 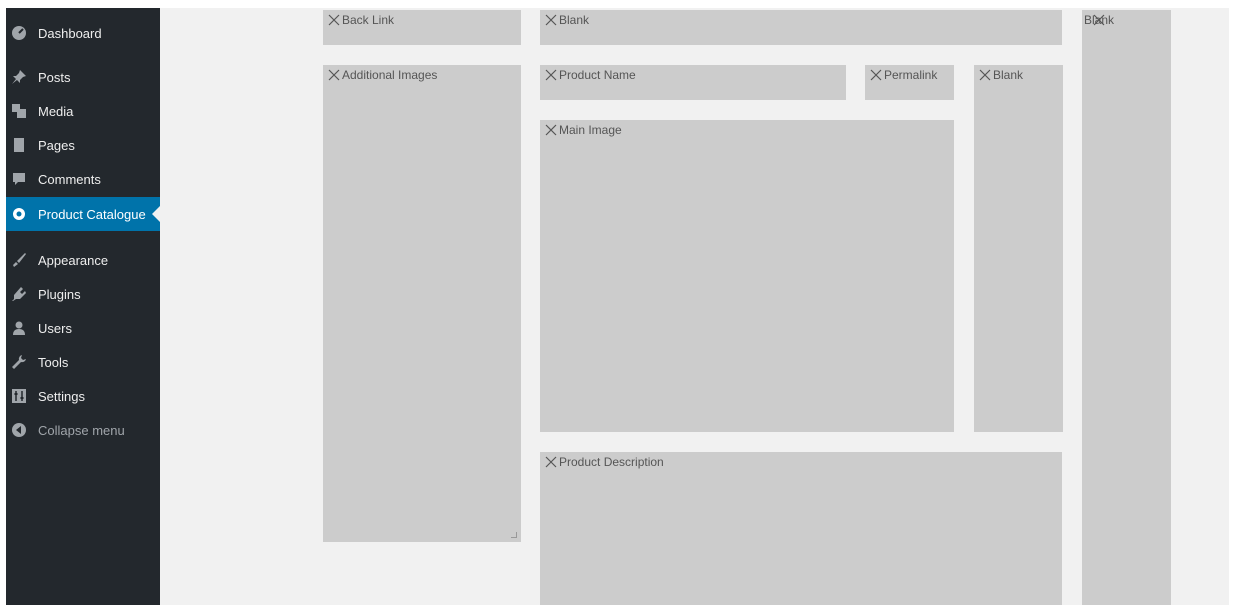 What do you see at coordinates (801, 528) in the screenshot?
I see `layout-block-product-description: Product Description` at bounding box center [801, 528].